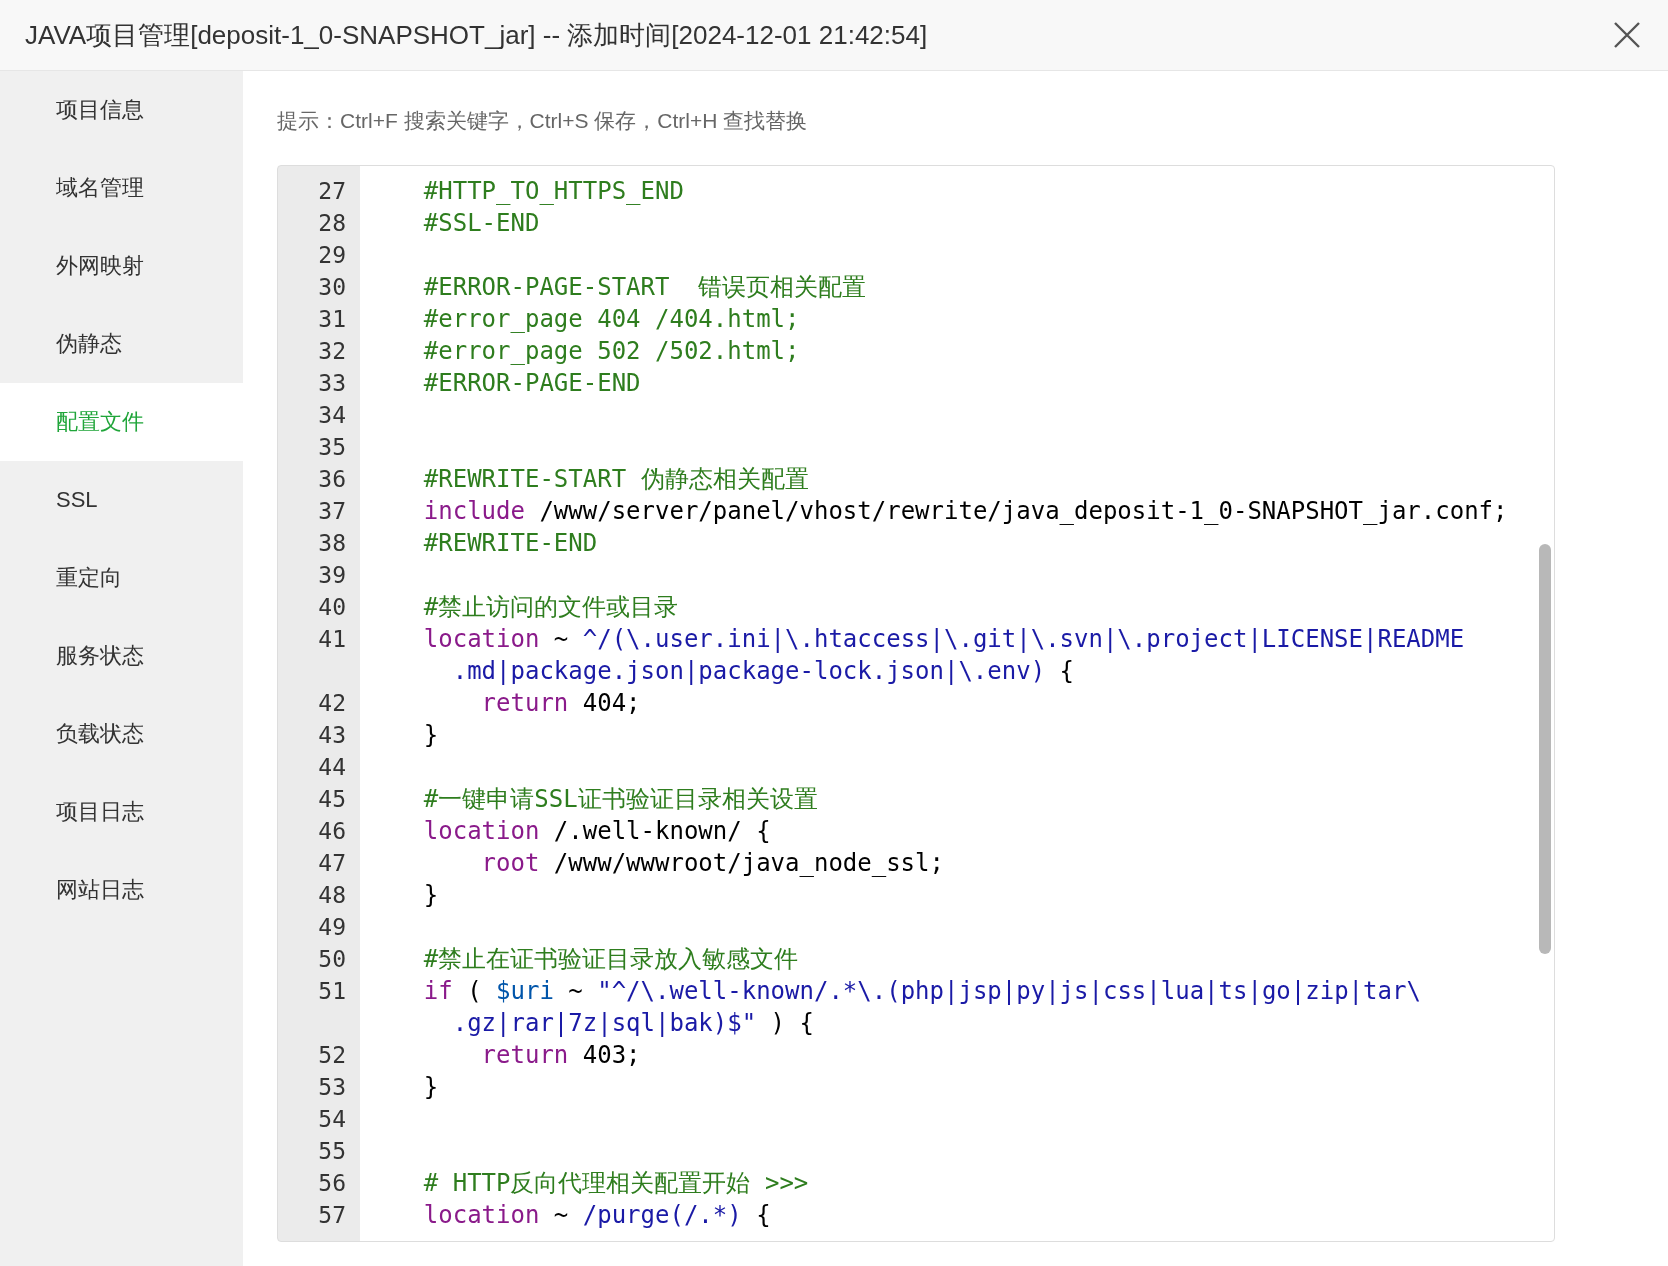 The image size is (1668, 1266). What do you see at coordinates (510, 543) in the screenshot?
I see `code-line: #REWRITE-END` at bounding box center [510, 543].